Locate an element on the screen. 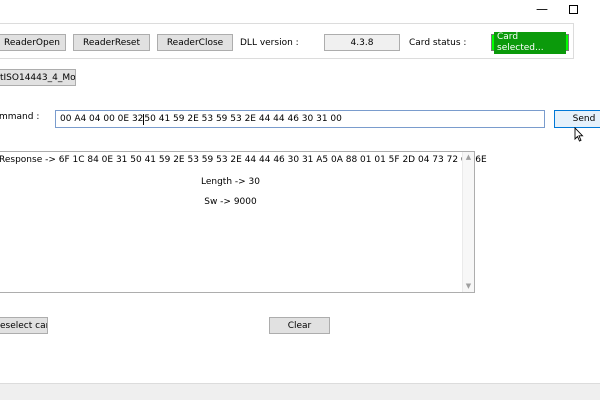 The width and height of the screenshot is (600, 400). command-text-before-caret: 00 A4 04 00 0E 32 is located at coordinates (102, 119).